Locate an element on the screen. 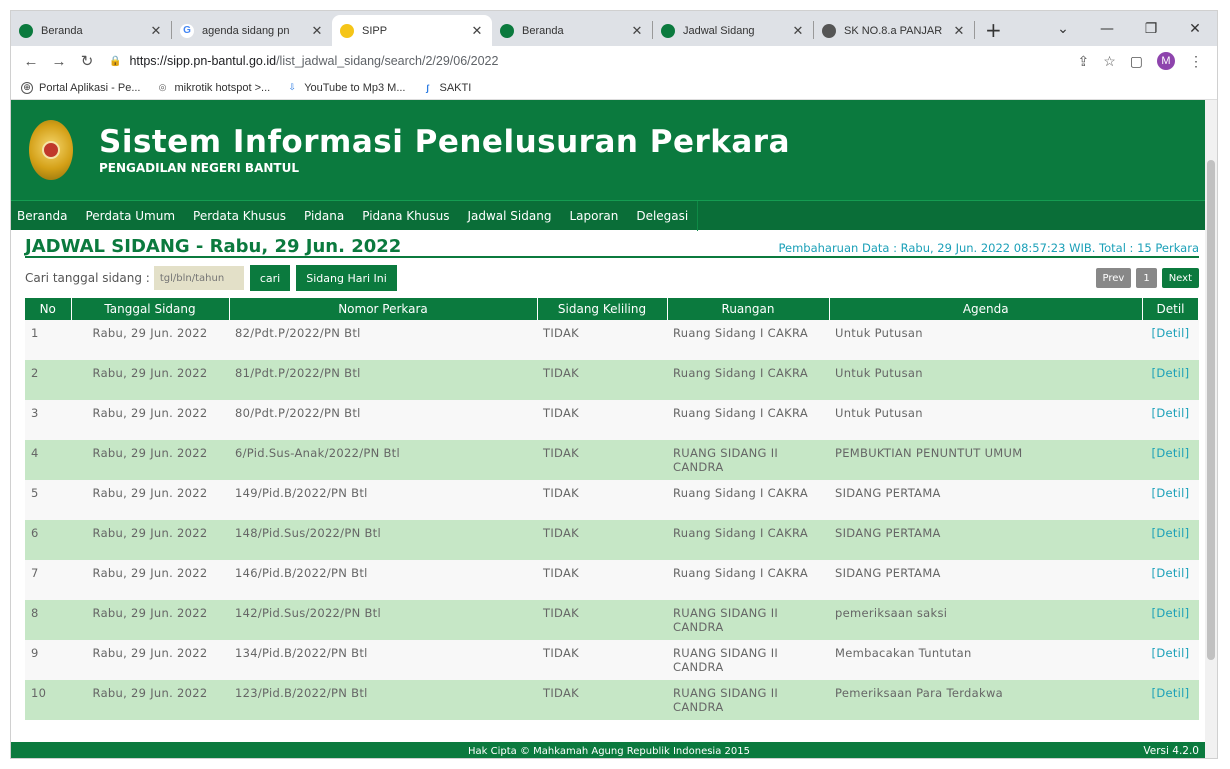 The height and width of the screenshot is (769, 1230). page-scrollbar is located at coordinates (1211, 429).